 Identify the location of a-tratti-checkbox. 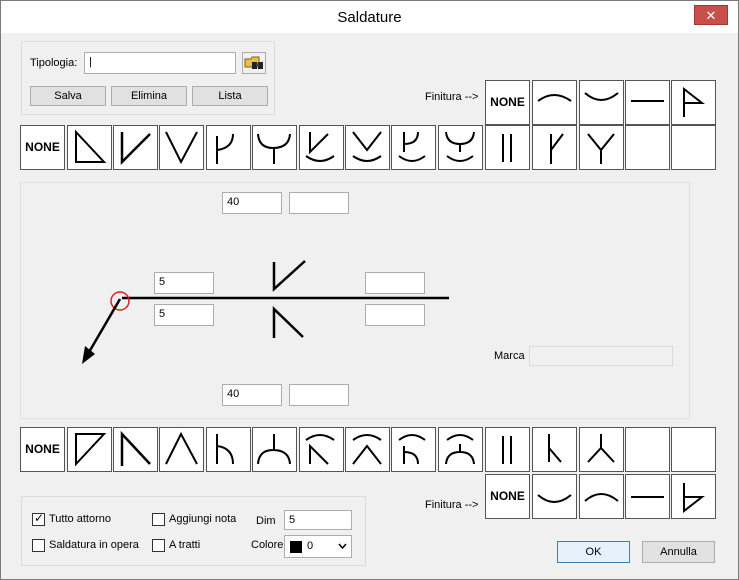
(158, 545).